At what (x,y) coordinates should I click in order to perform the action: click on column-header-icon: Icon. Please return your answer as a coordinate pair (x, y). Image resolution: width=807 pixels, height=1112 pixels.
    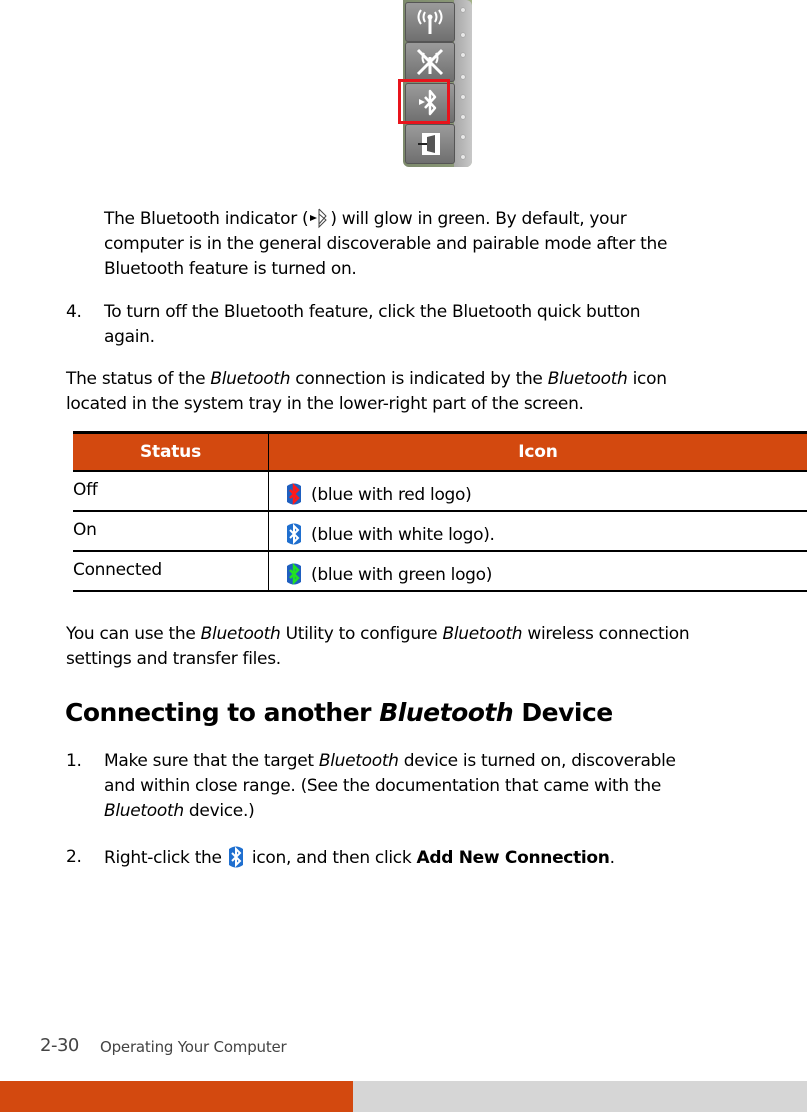
    Looking at the image, I should click on (537, 451).